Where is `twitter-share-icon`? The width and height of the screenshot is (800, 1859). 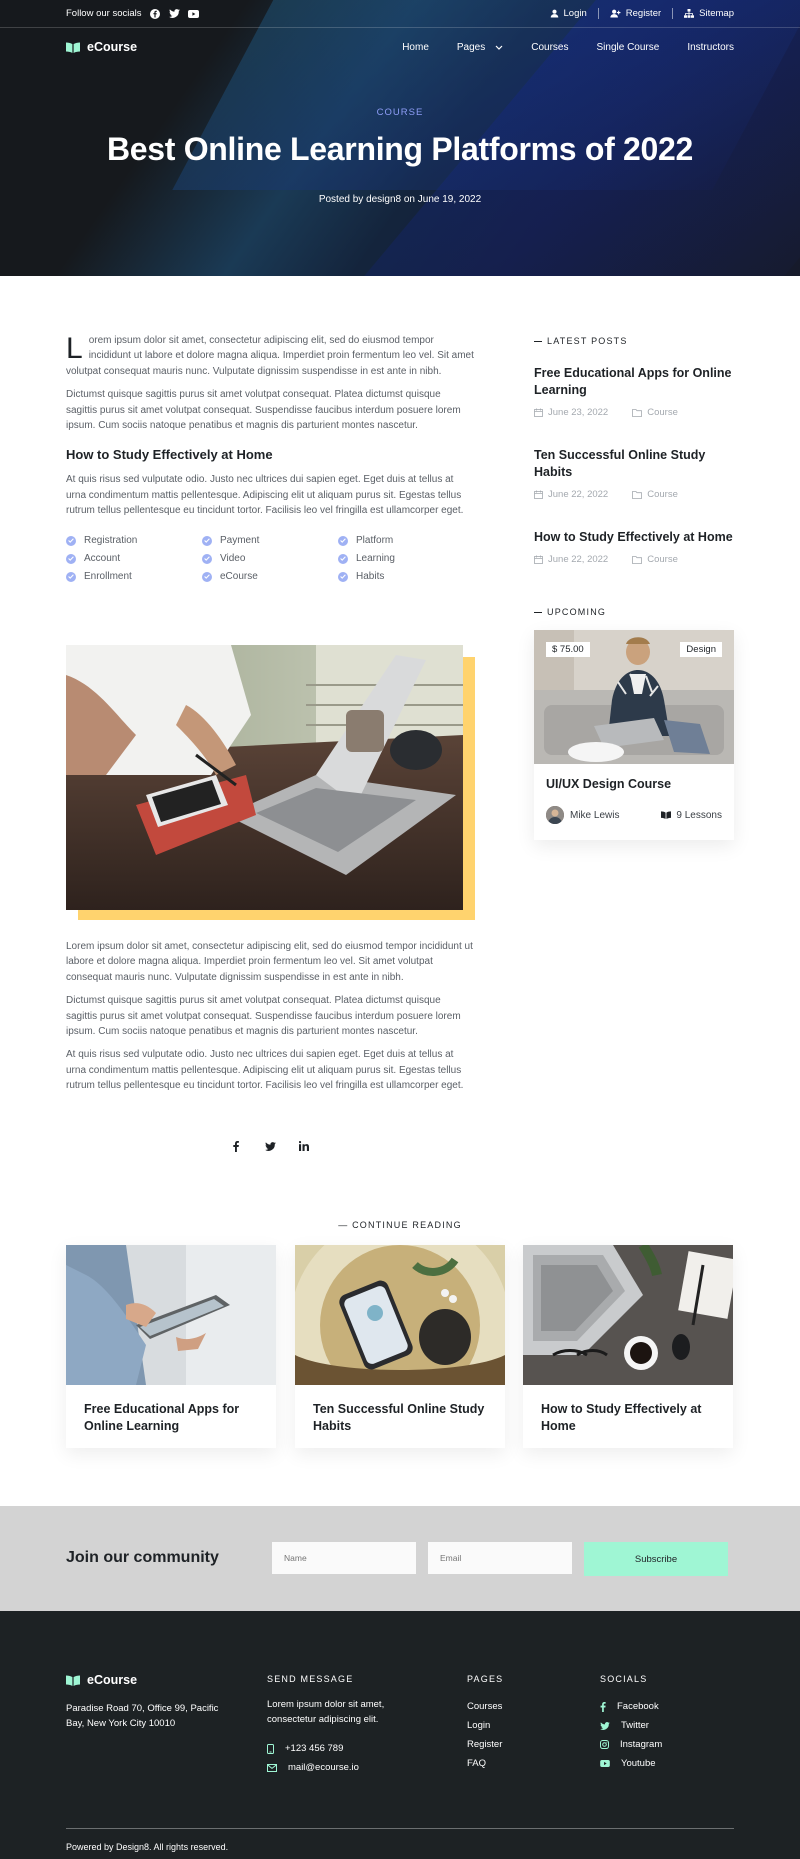 twitter-share-icon is located at coordinates (270, 1146).